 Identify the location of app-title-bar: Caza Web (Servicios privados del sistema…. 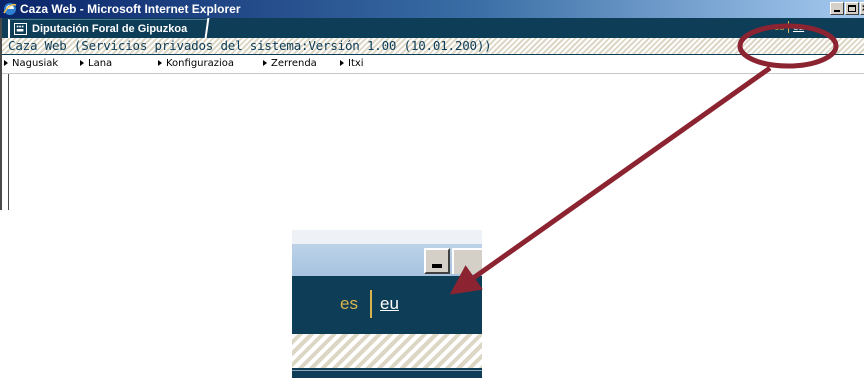
(432, 46).